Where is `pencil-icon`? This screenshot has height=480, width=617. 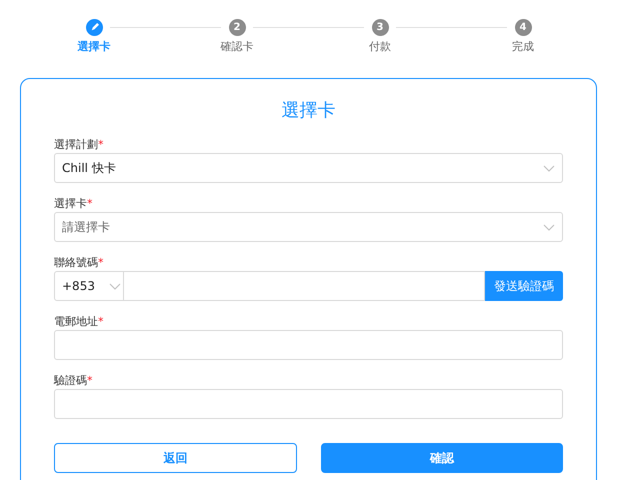
pencil-icon is located at coordinates (94, 27).